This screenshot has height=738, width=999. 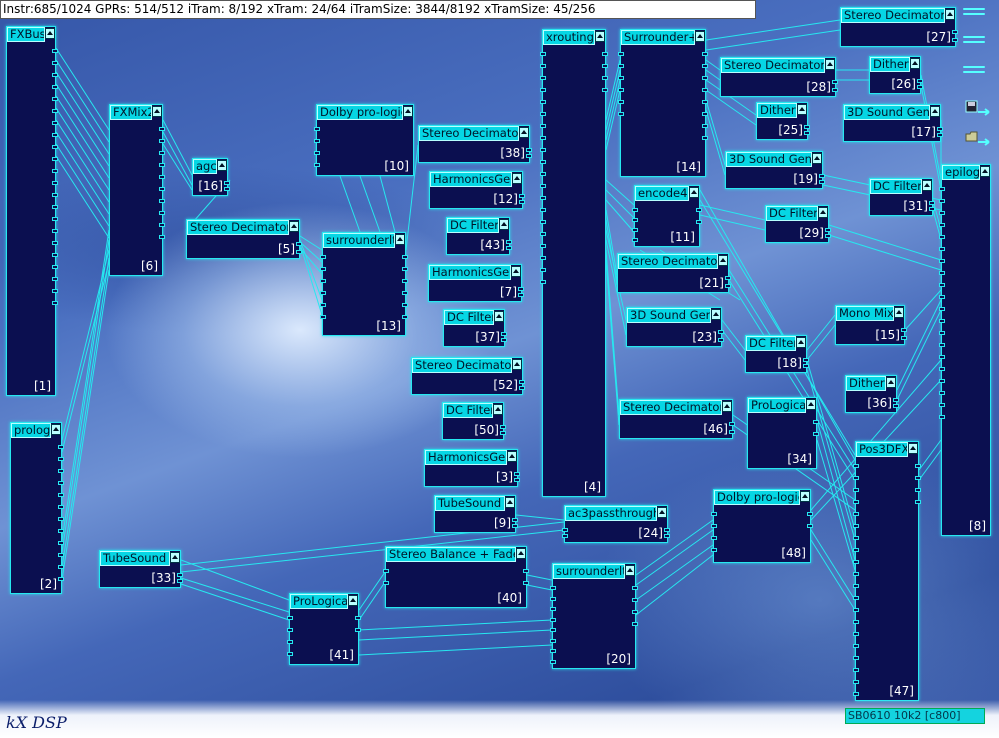 What do you see at coordinates (871, 325) in the screenshot?
I see `module-mono-mix-15: Mono Mix [15]` at bounding box center [871, 325].